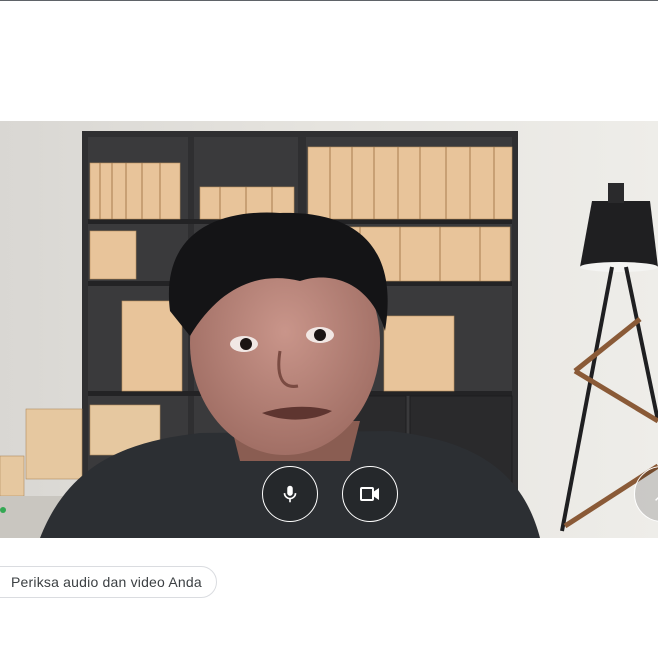 Image resolution: width=658 pixels, height=658 pixels. I want to click on window-top-border, so click(329, 0).